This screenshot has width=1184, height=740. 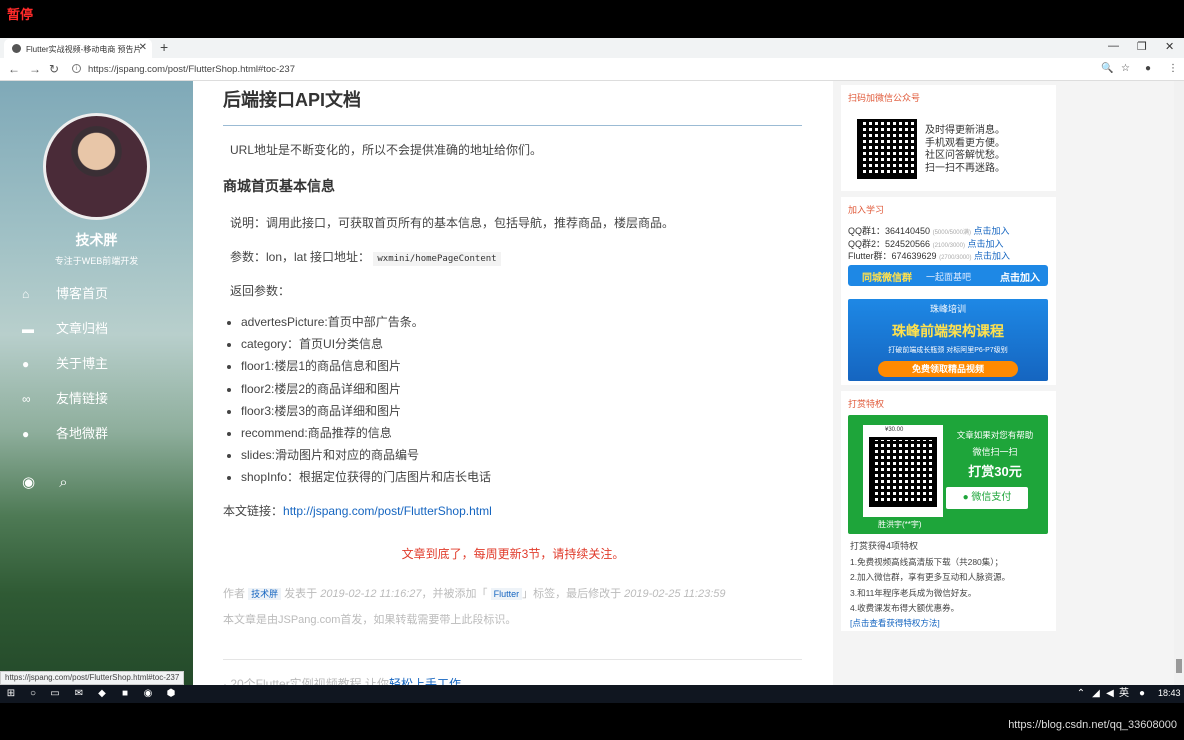 I want to click on list-item: recommend:商品推荐的信息, so click(x=366, y=435).